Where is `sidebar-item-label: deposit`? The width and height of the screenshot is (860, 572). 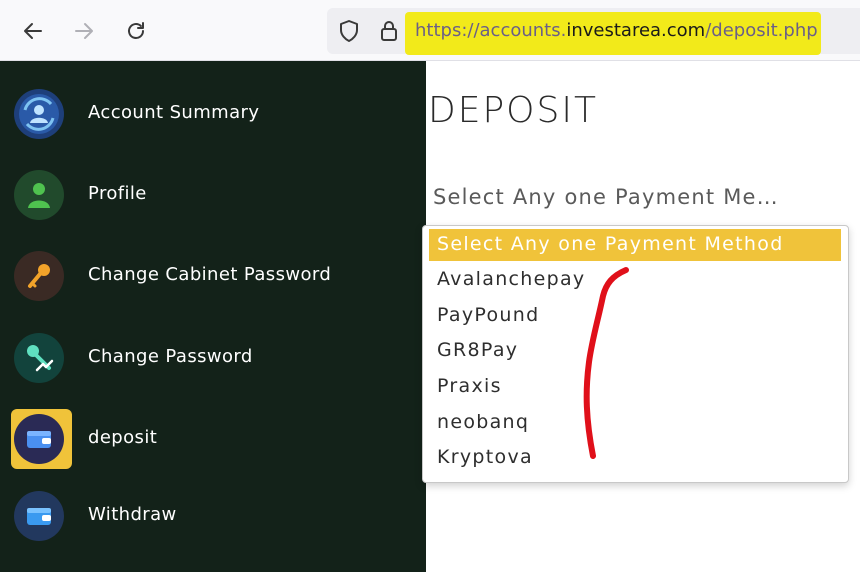 sidebar-item-label: deposit is located at coordinates (123, 437).